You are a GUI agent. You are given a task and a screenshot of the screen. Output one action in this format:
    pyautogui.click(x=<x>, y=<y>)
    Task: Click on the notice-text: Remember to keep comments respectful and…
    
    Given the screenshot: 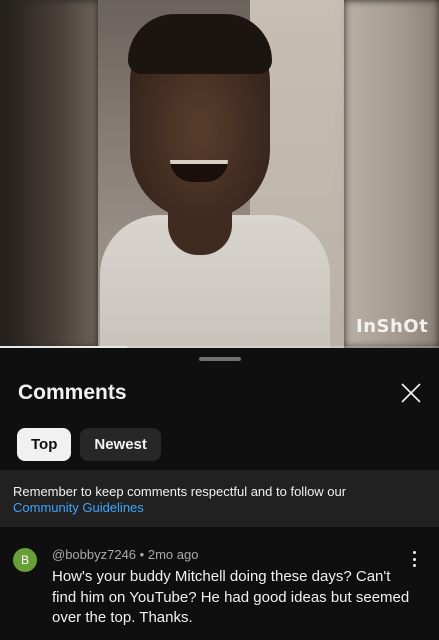 What is the action you would take?
    pyautogui.click(x=180, y=491)
    